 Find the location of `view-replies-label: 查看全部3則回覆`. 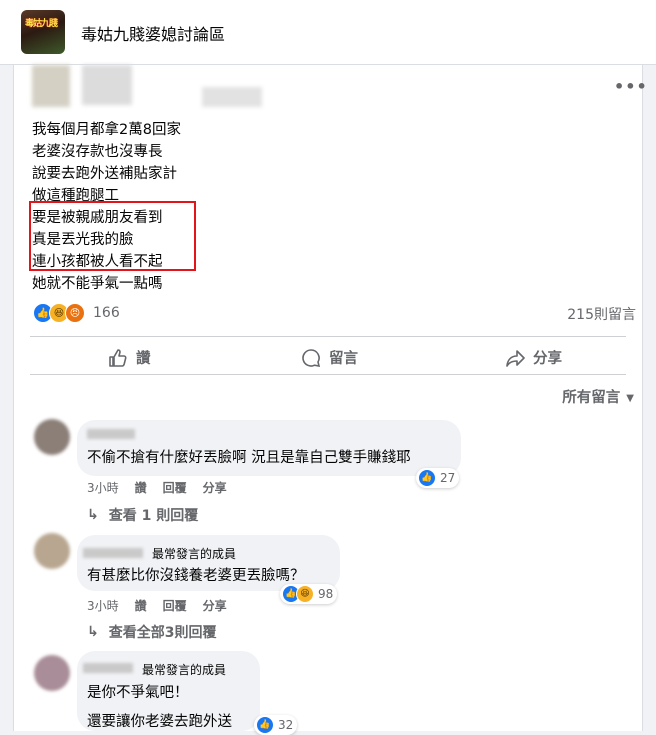

view-replies-label: 查看全部3則回覆 is located at coordinates (162, 633).